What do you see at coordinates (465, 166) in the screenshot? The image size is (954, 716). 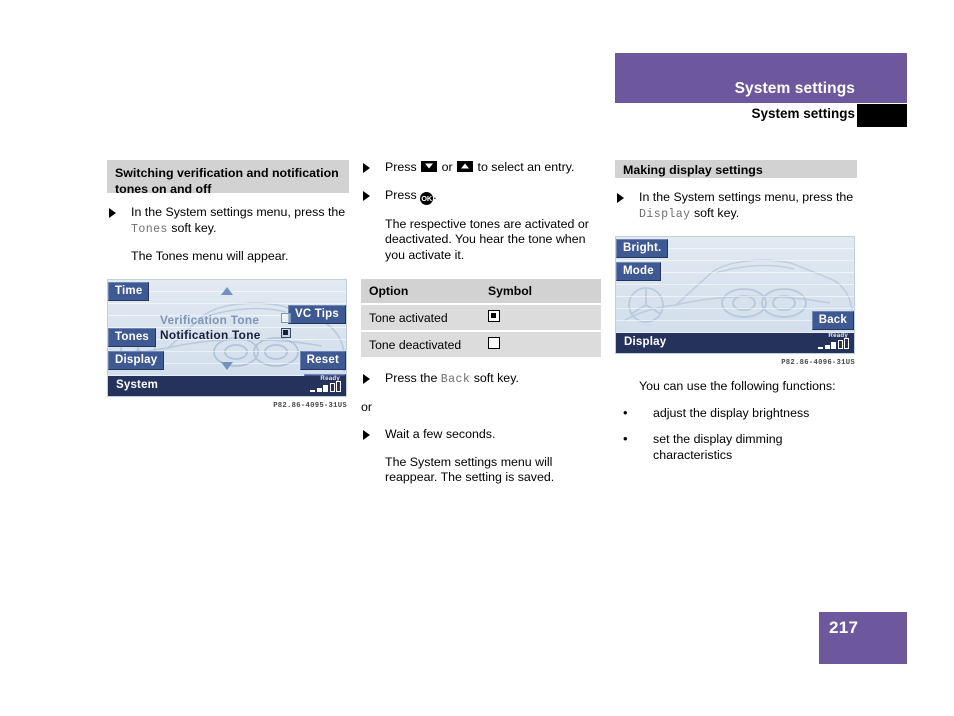 I see `up-arrow-key-icon` at bounding box center [465, 166].